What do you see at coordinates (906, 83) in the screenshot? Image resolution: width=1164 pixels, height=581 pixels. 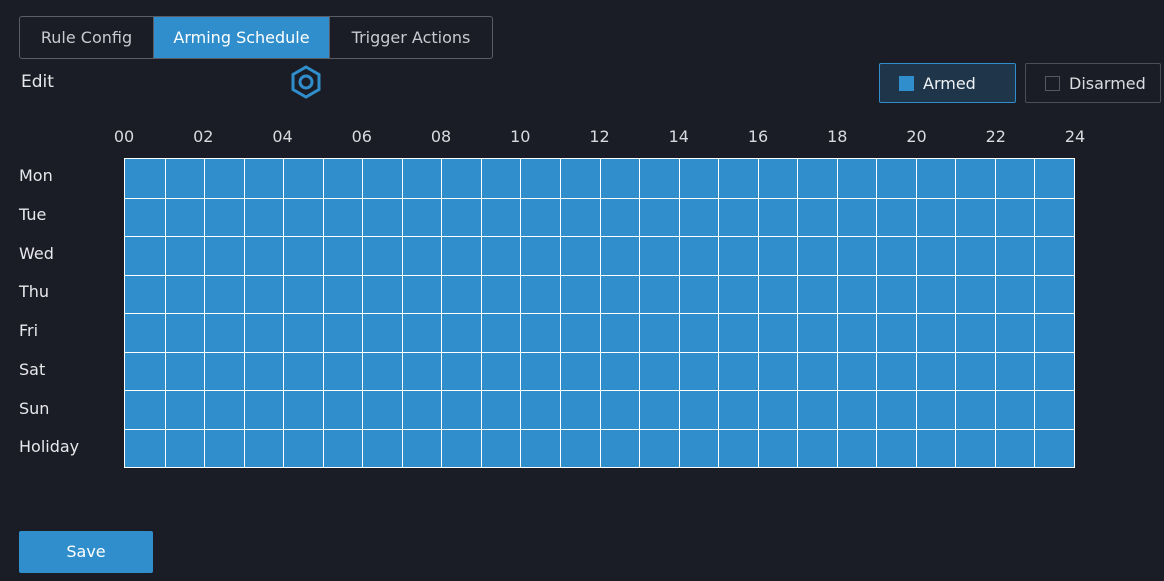 I see `armed-swatch` at bounding box center [906, 83].